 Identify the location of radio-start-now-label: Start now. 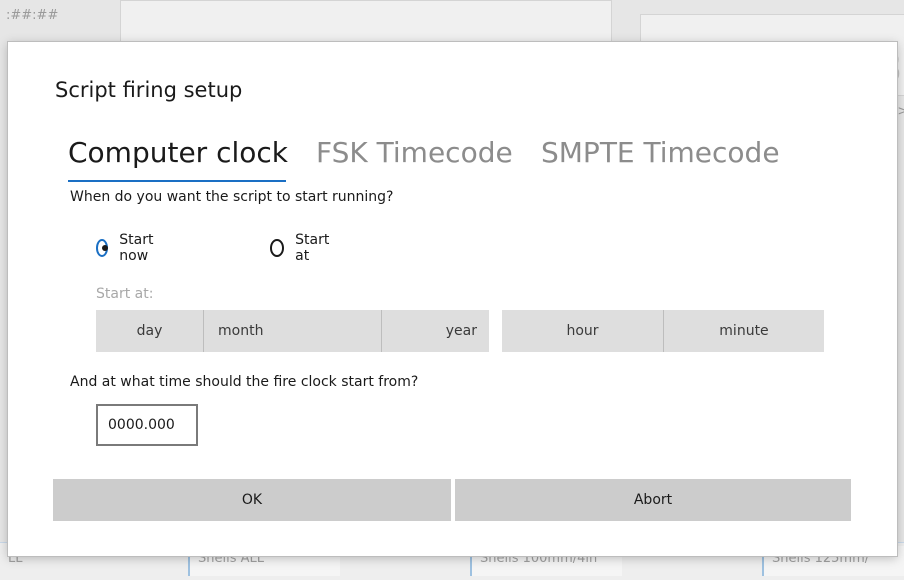
(136, 248).